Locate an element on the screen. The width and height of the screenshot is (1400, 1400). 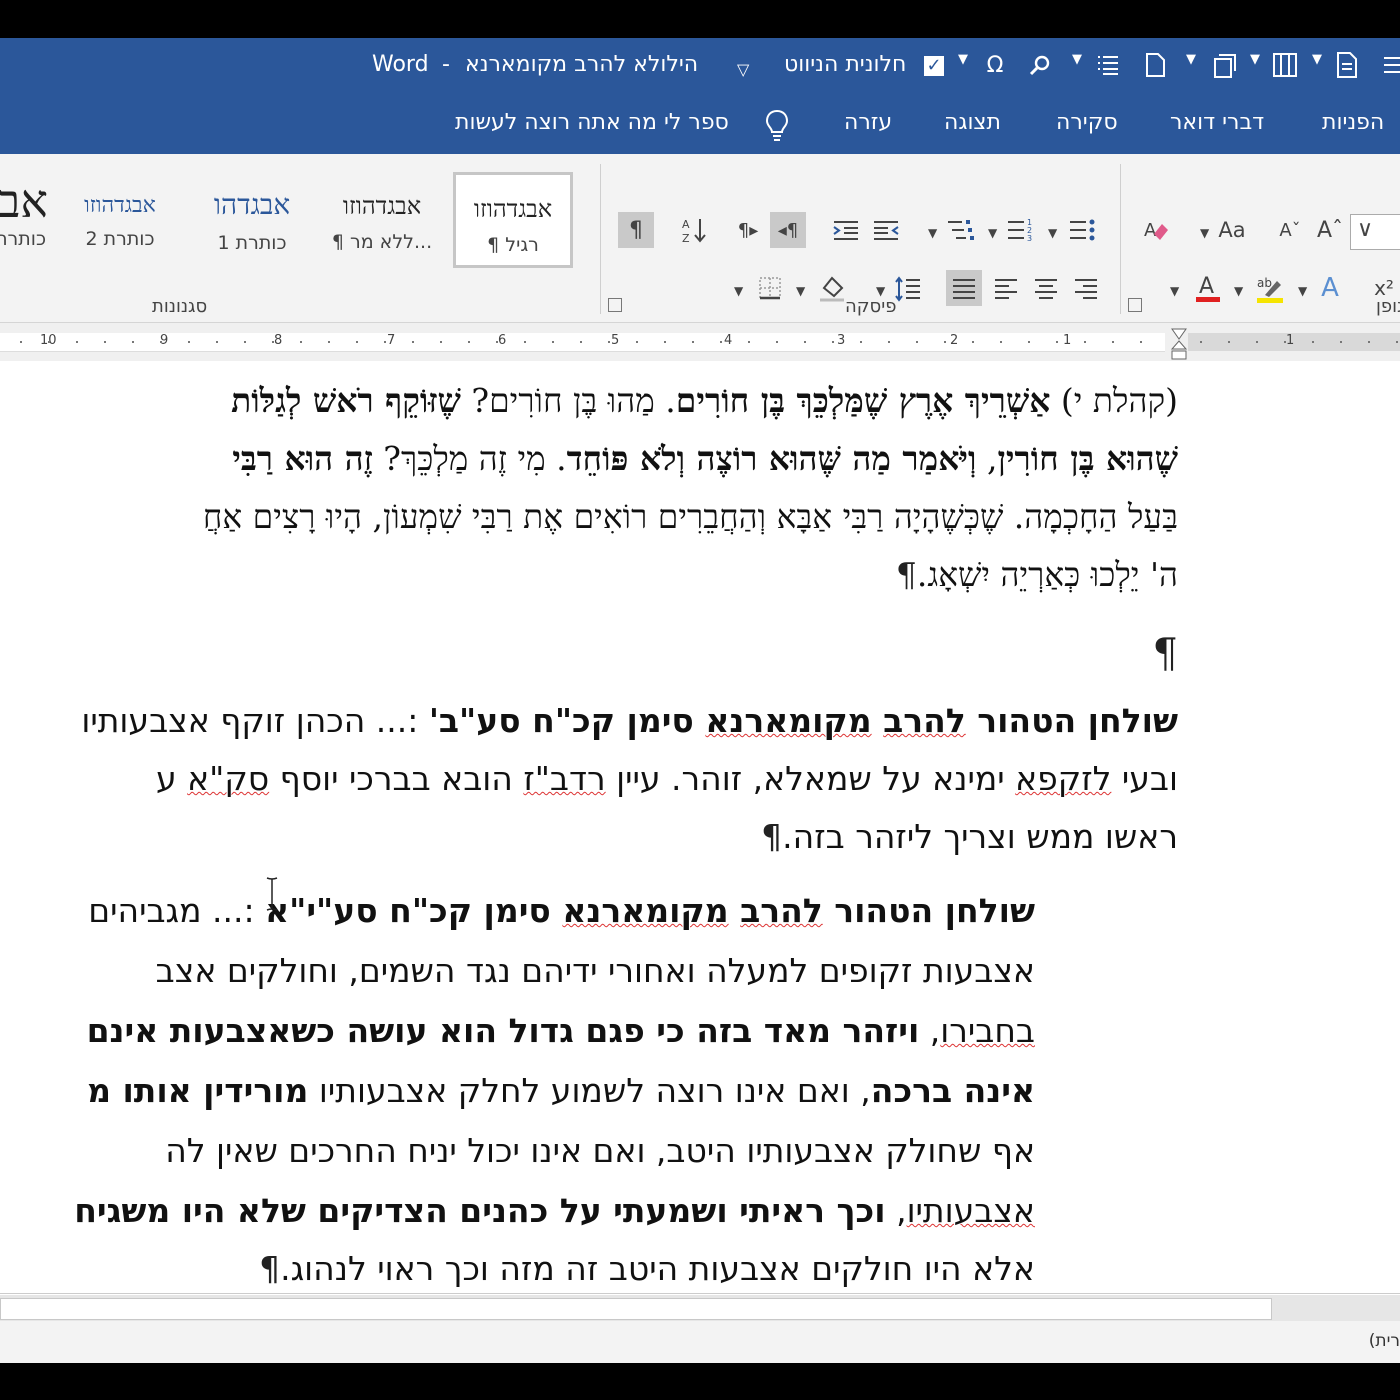
text-run-bold: שֶׁהוּא בֶּן חוֹרִין is located at coordinates (1087, 458).